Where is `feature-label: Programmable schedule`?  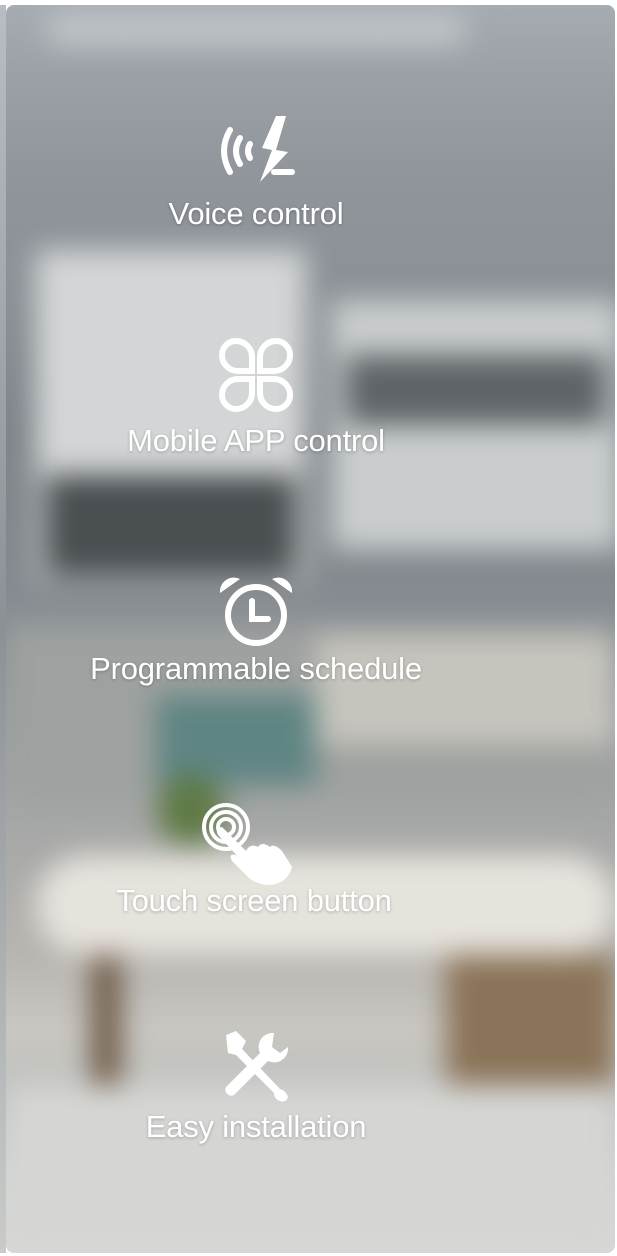 feature-label: Programmable schedule is located at coordinates (256, 668).